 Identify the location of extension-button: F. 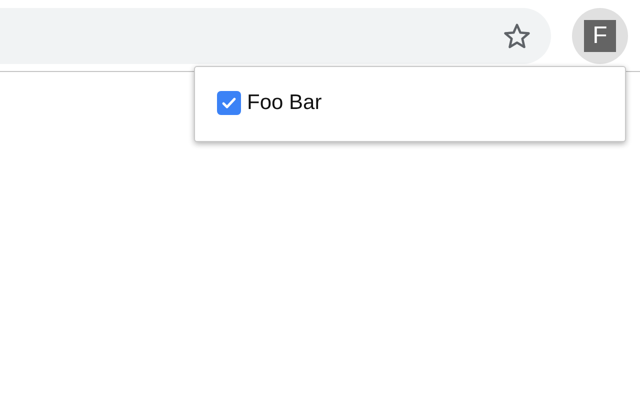
(600, 36).